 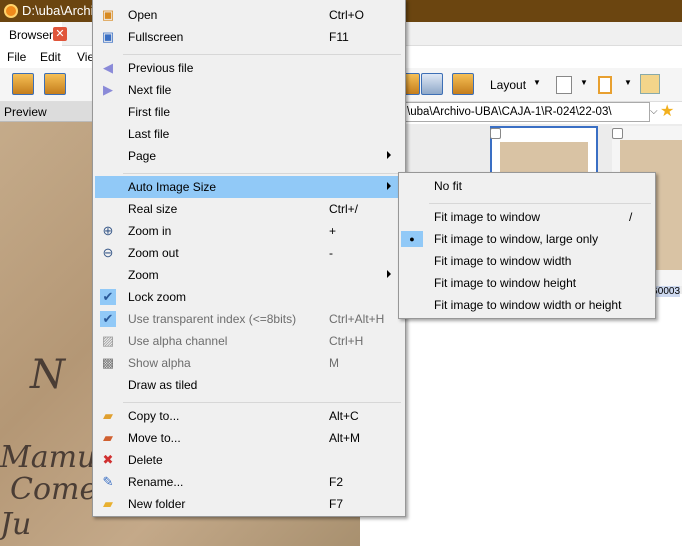 What do you see at coordinates (333, 231) in the screenshot?
I see `menu-item-shortcut: +` at bounding box center [333, 231].